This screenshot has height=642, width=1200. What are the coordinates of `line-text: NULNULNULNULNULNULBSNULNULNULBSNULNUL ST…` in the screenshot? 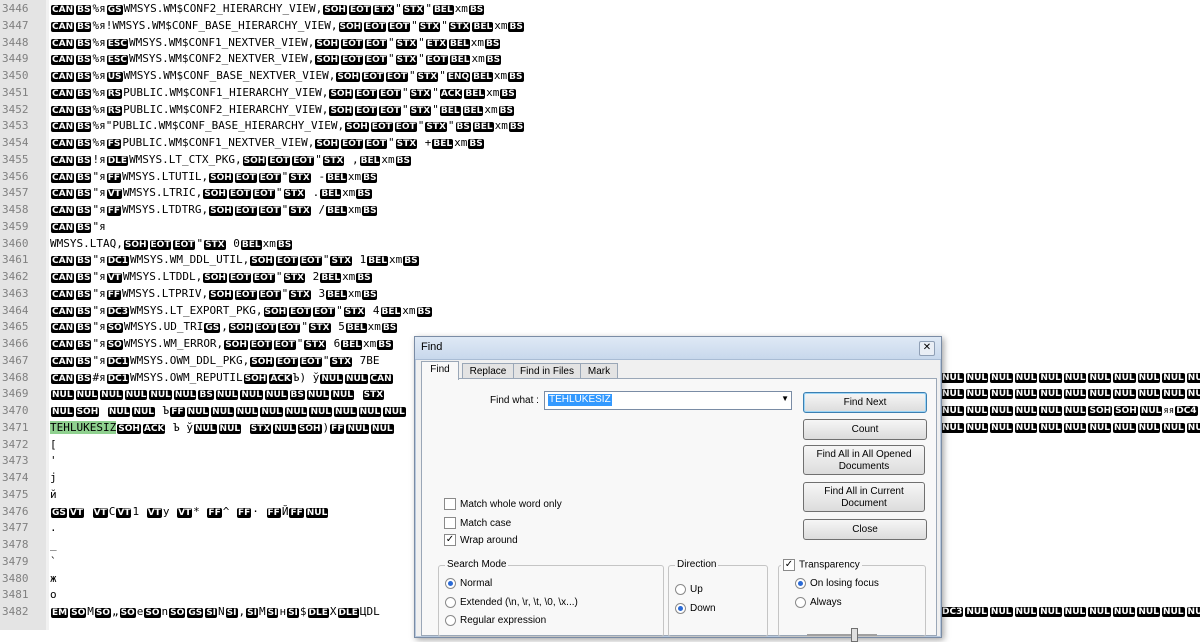 It's located at (217, 395).